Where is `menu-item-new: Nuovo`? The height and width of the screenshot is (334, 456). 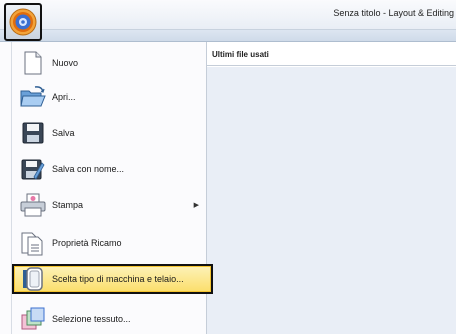
menu-item-new: Nuovo is located at coordinates (110, 63).